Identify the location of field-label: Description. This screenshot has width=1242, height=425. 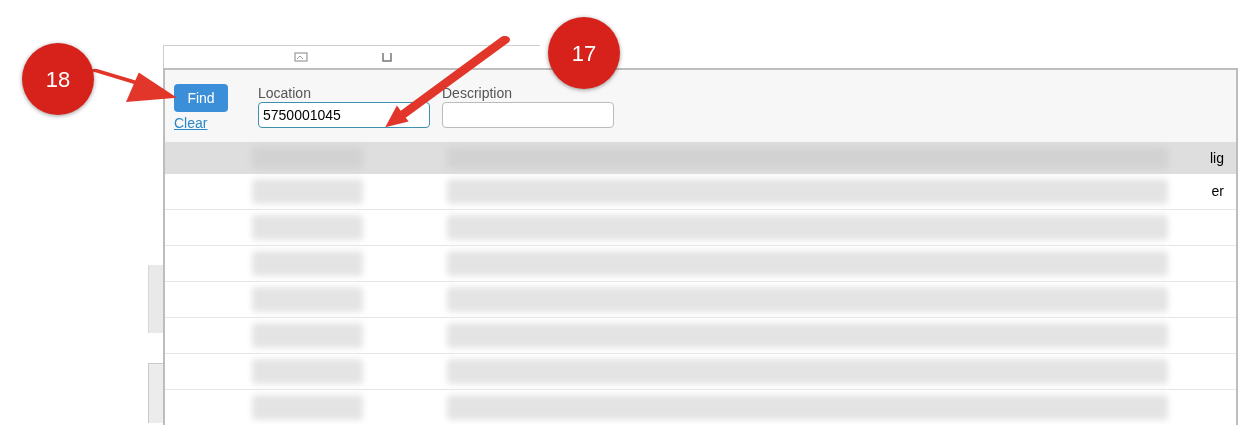
(478, 93).